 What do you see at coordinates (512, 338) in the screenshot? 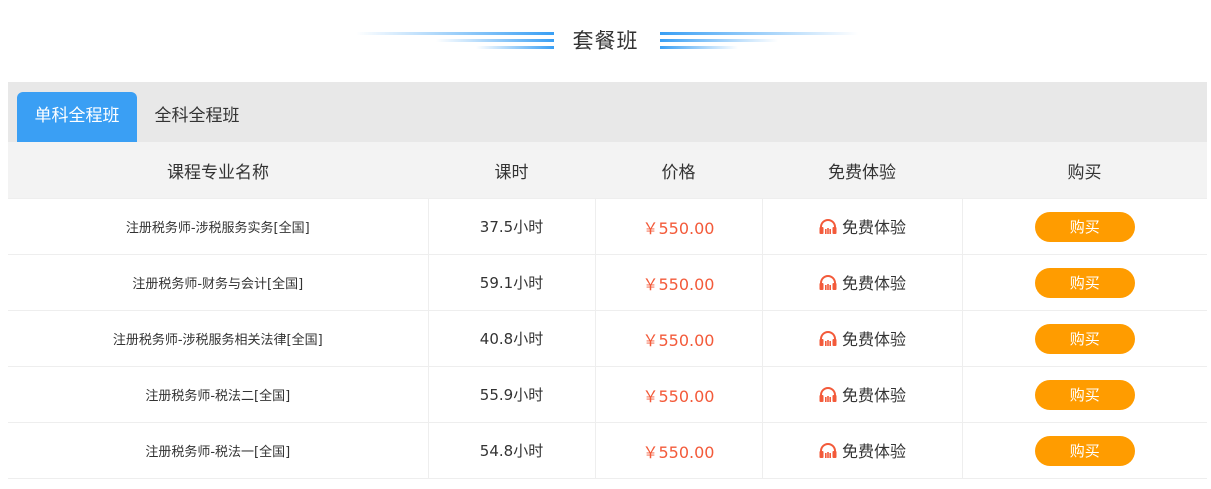
I see `course-hours: 40.8小时` at bounding box center [512, 338].